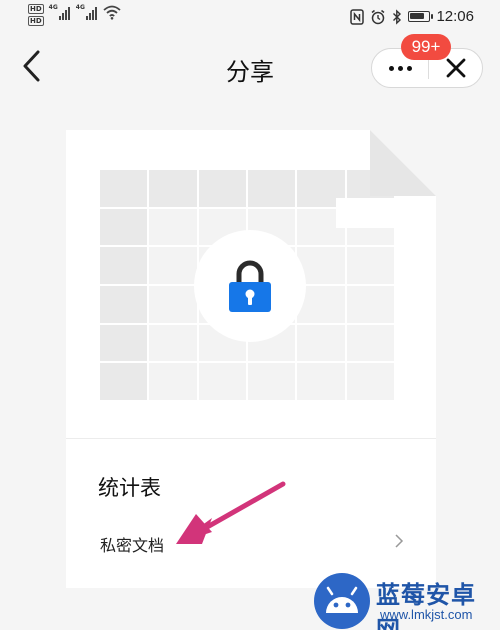 The height and width of the screenshot is (630, 500). What do you see at coordinates (455, 16) in the screenshot?
I see `status-time: 12:06` at bounding box center [455, 16].